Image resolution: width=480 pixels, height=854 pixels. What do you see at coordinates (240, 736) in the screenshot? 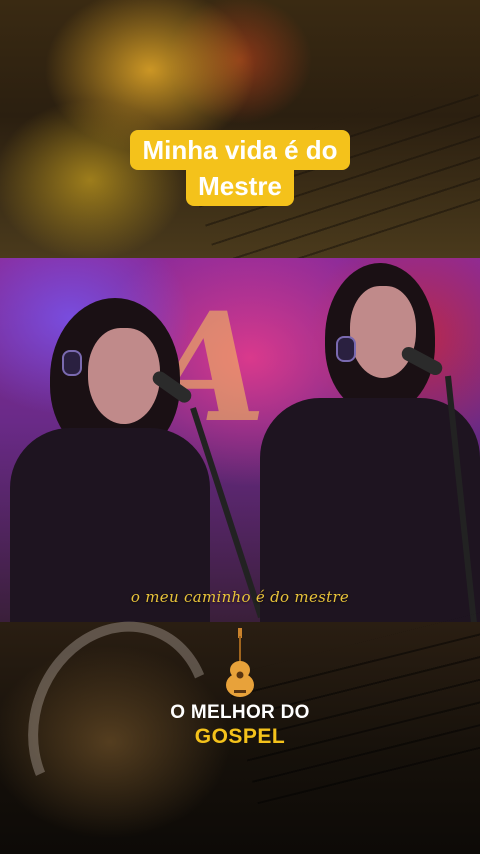
I see `brand-title-line-2: GOSPEL` at bounding box center [240, 736].